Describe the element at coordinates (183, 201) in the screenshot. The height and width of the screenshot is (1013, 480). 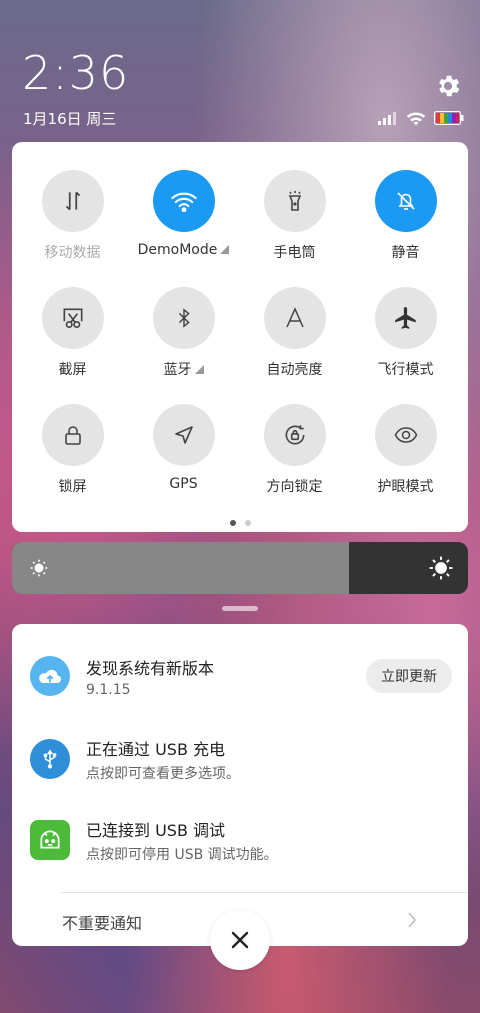
I see `wifi-icon` at that location.